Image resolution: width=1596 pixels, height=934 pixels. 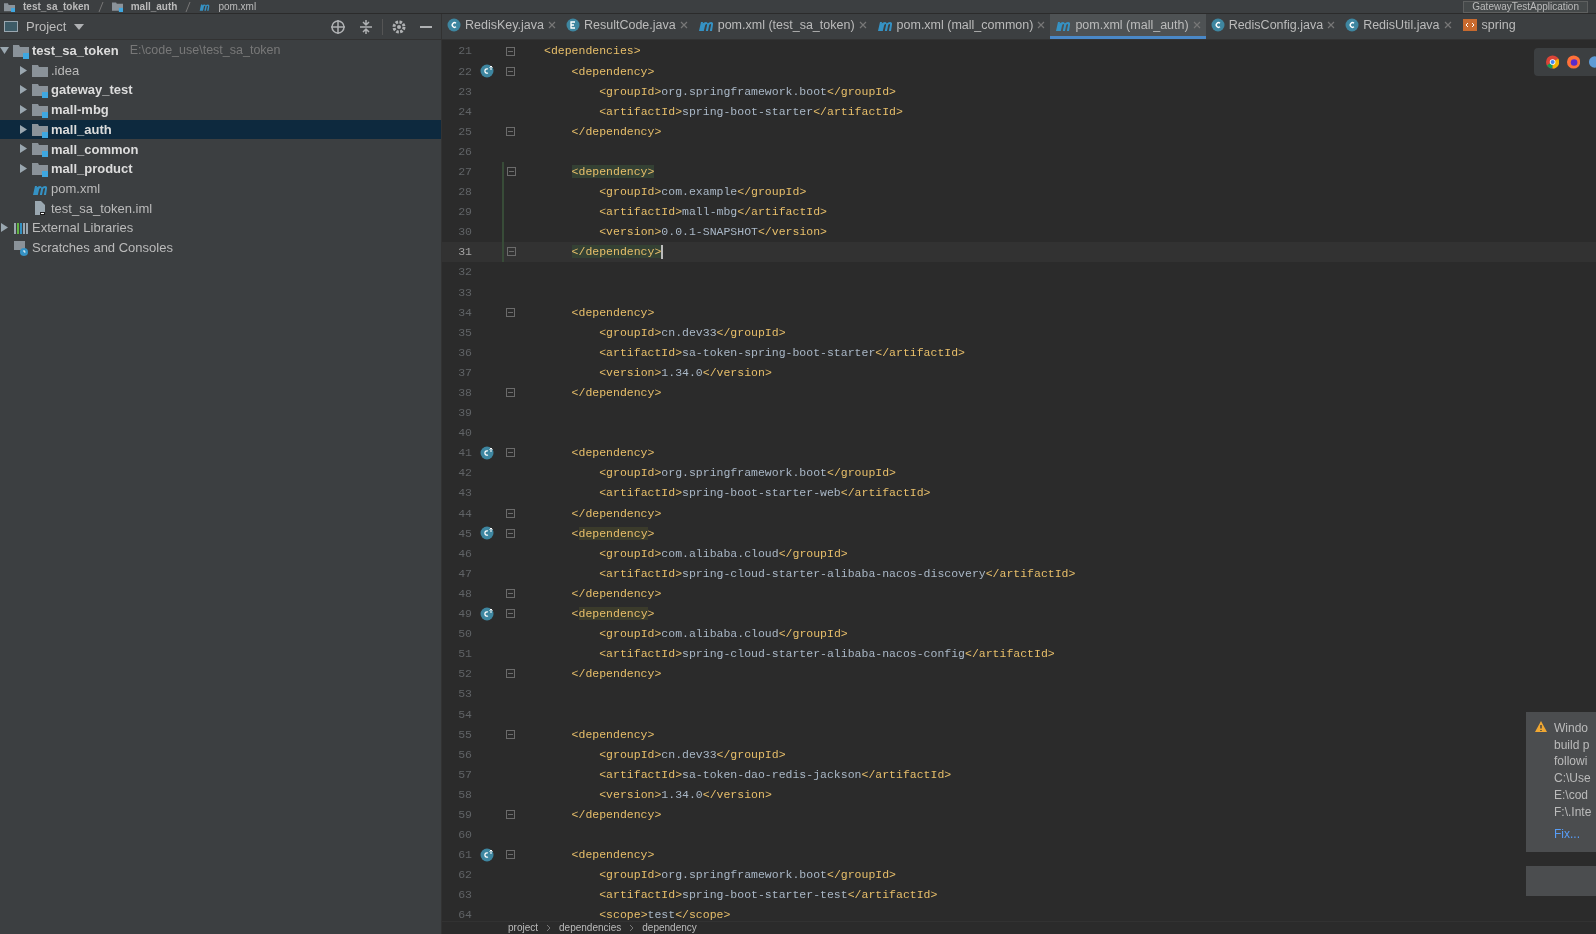 What do you see at coordinates (523, 928) in the screenshot?
I see `breadcrumb-item: project` at bounding box center [523, 928].